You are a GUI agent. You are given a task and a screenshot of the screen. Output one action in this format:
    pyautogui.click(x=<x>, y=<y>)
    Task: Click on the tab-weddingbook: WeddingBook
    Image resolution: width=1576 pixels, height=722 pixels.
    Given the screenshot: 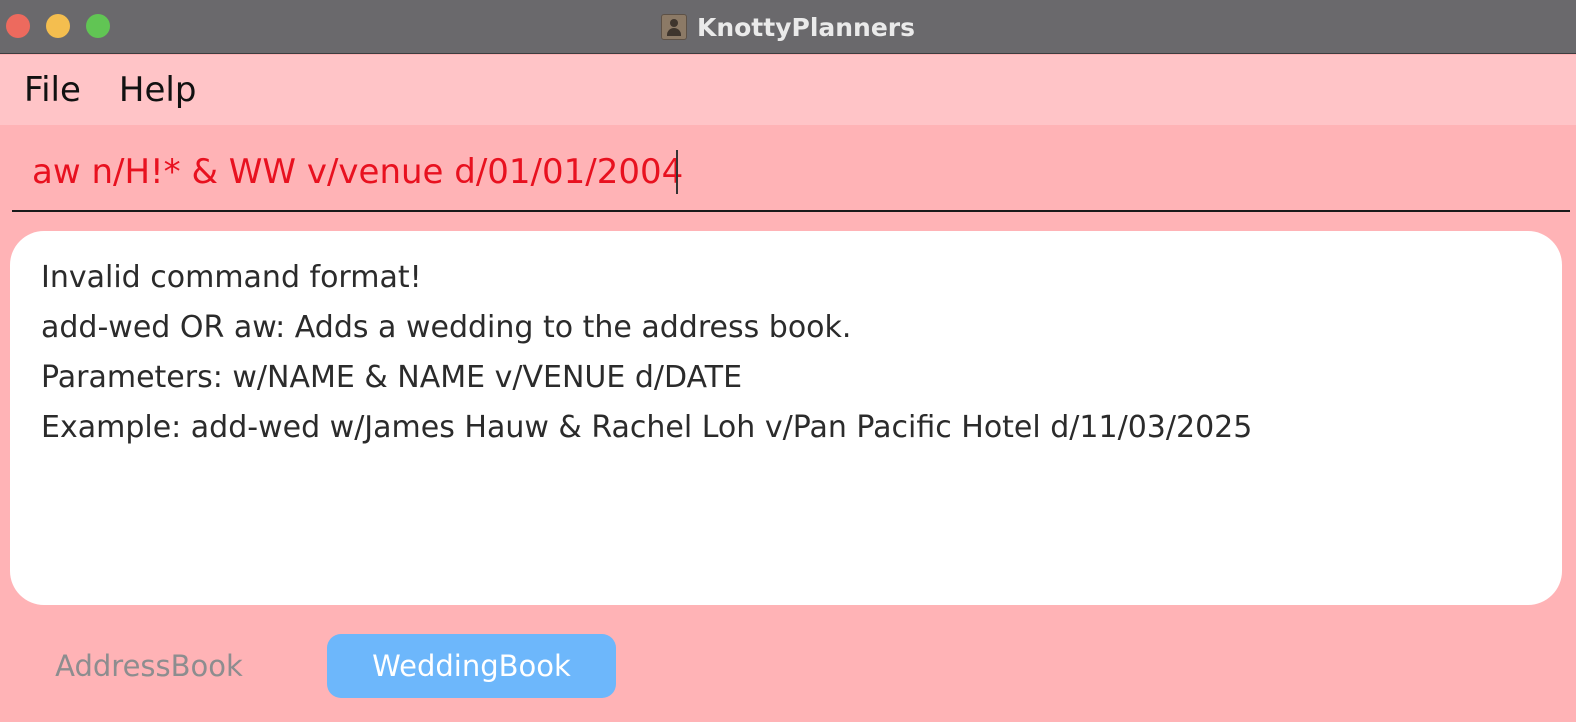 What is the action you would take?
    pyautogui.click(x=471, y=666)
    